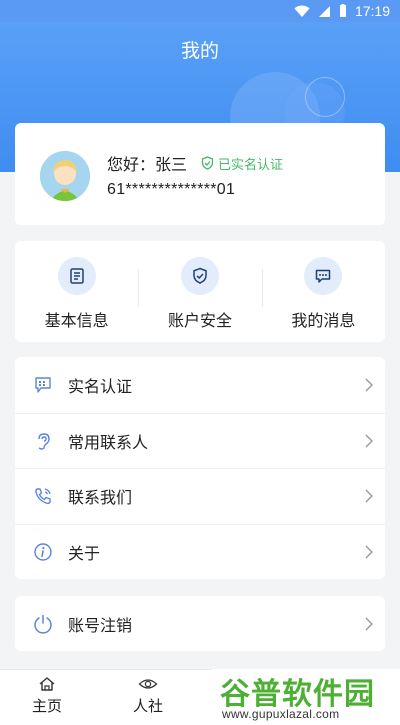  Describe the element at coordinates (43, 552) in the screenshot. I see `info-icon` at that location.